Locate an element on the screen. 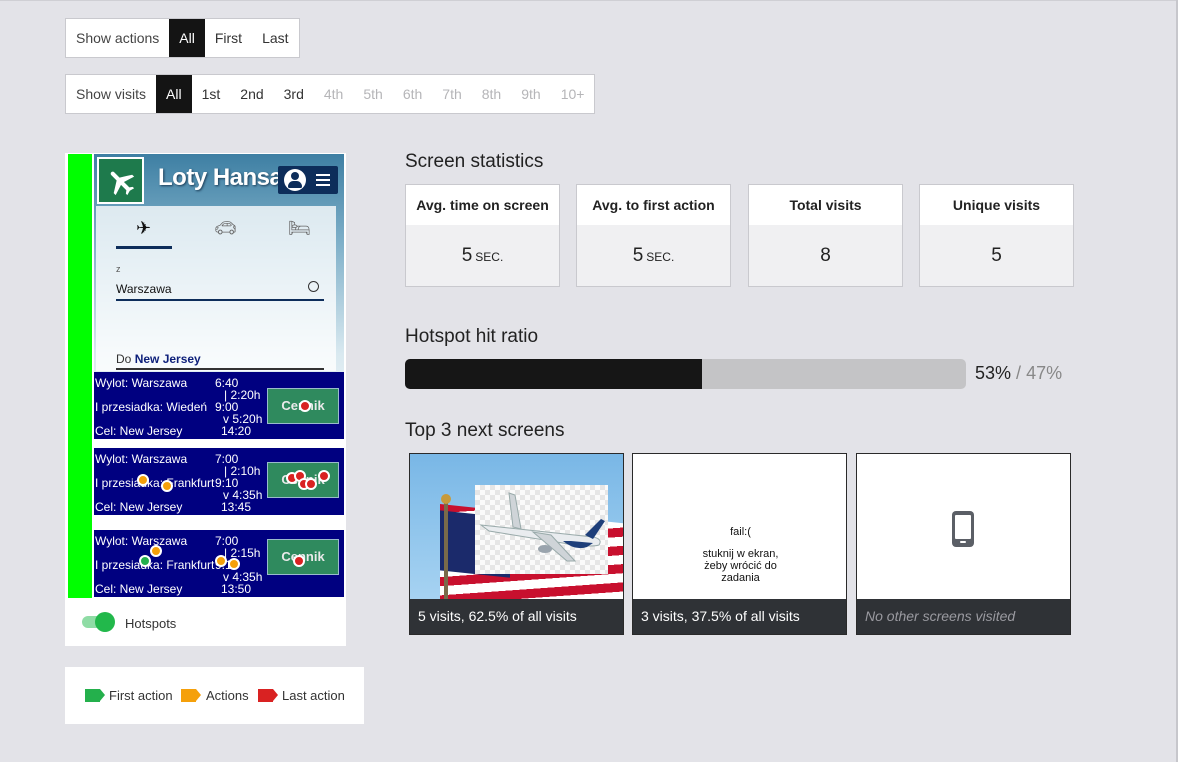 The image size is (1178, 762). stat-value: 8 is located at coordinates (825, 255).